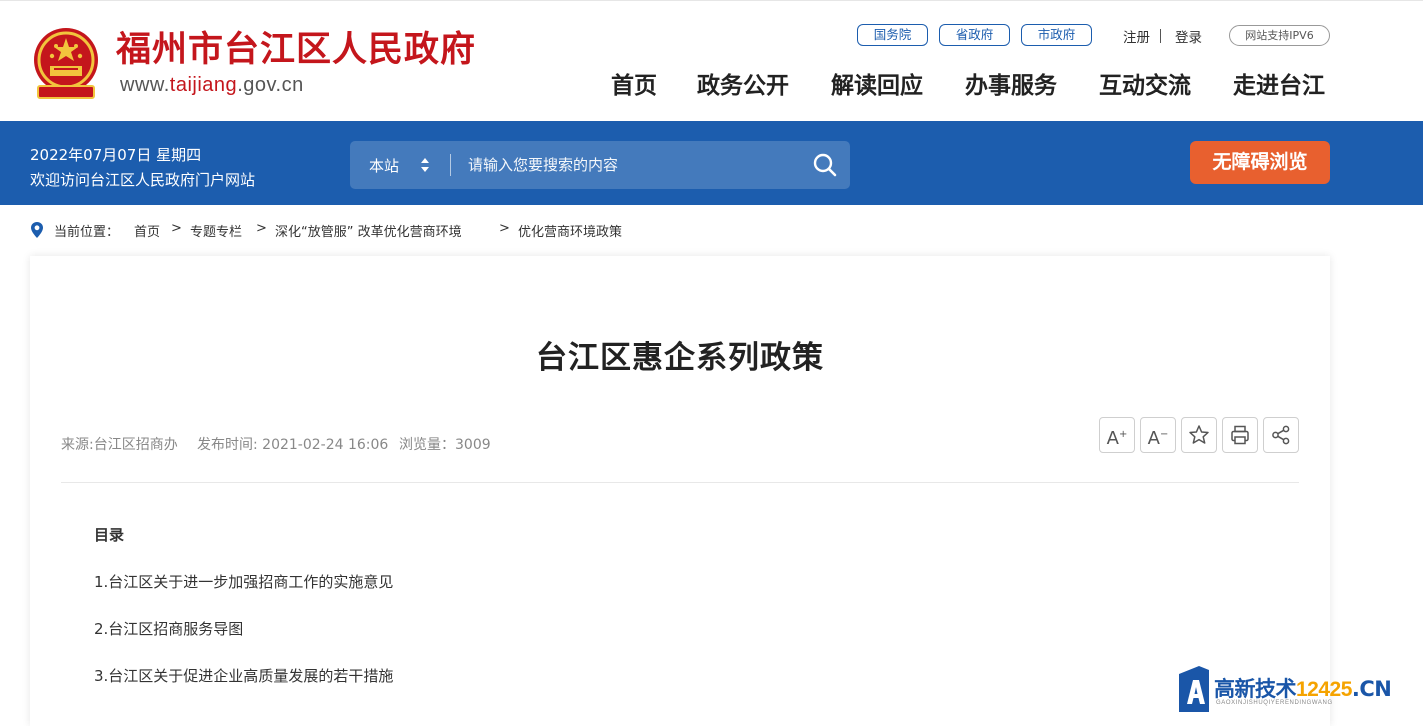 Image resolution: width=1423 pixels, height=726 pixels. I want to click on location-pin-icon, so click(37, 230).